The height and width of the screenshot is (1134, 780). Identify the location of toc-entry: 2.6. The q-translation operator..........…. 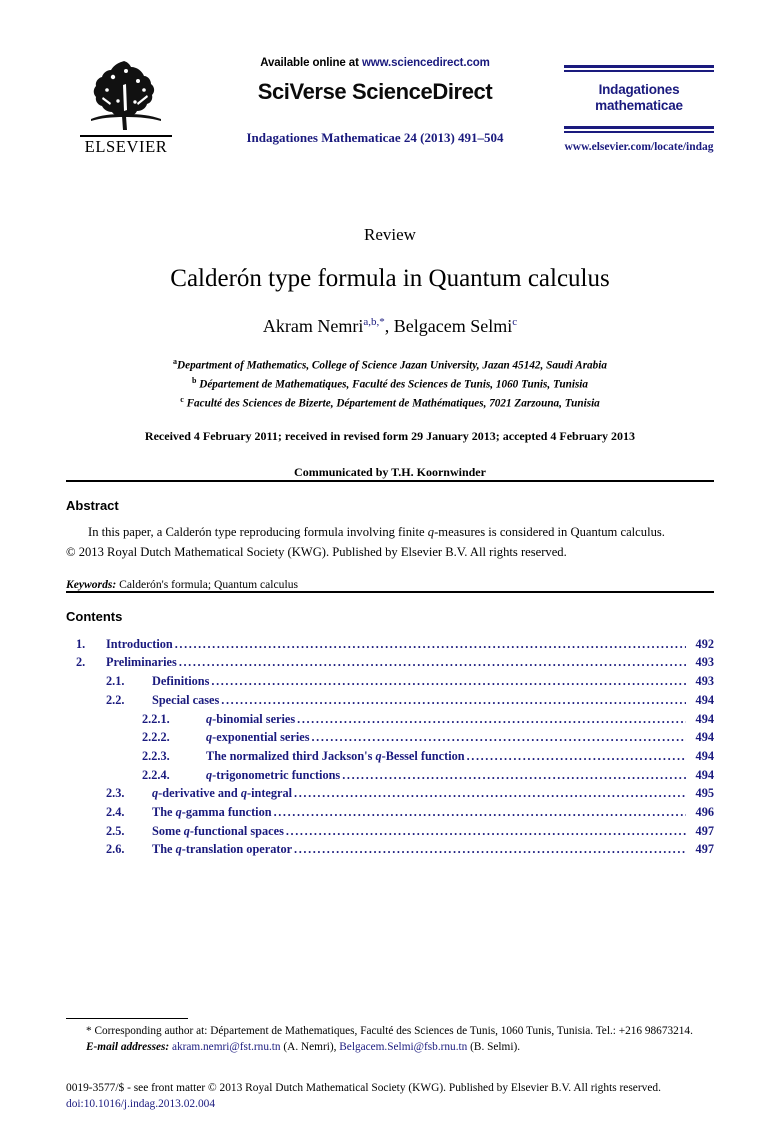
(390, 849).